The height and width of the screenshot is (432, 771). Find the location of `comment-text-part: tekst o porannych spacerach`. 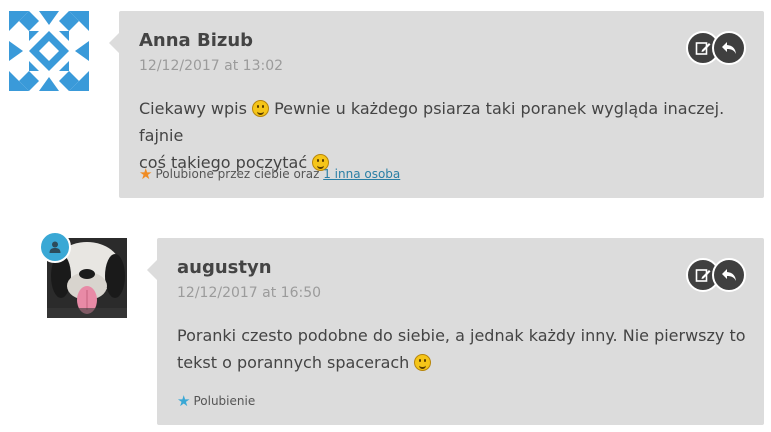

comment-text-part: tekst o porannych spacerach is located at coordinates (296, 362).